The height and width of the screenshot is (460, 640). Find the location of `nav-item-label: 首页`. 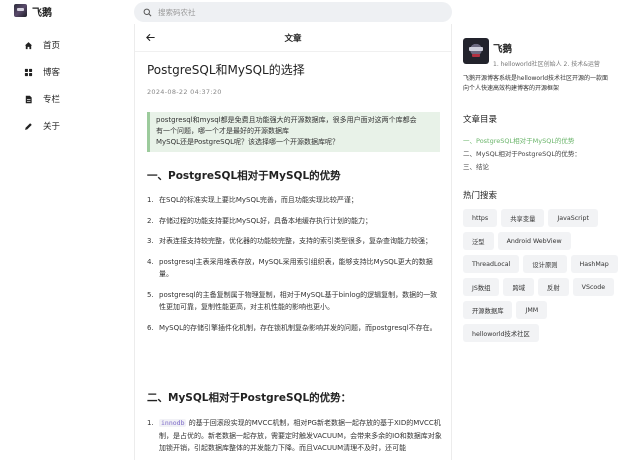

nav-item-label: 首页 is located at coordinates (52, 46).